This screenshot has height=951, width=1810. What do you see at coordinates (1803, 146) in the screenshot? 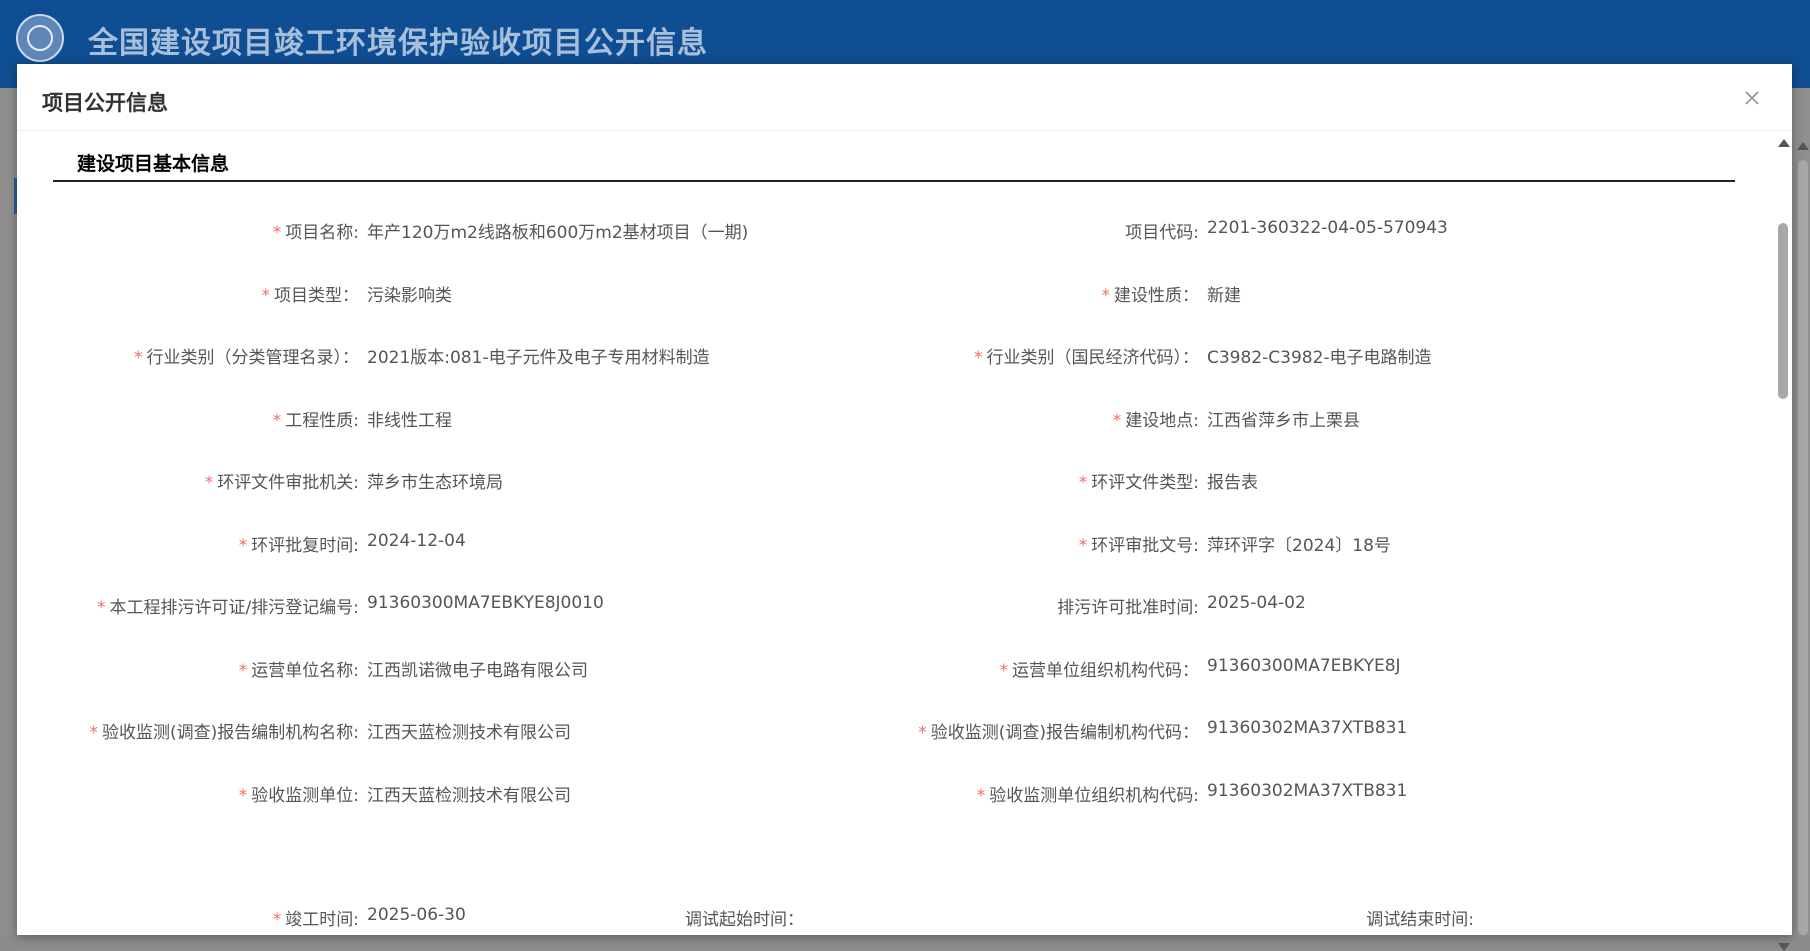
I see `page-scroll-up-icon` at bounding box center [1803, 146].